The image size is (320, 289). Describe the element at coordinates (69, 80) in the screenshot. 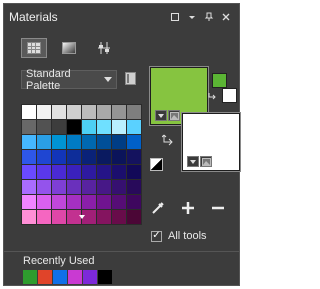

I see `palette-dropdown: Standard Palette` at that location.